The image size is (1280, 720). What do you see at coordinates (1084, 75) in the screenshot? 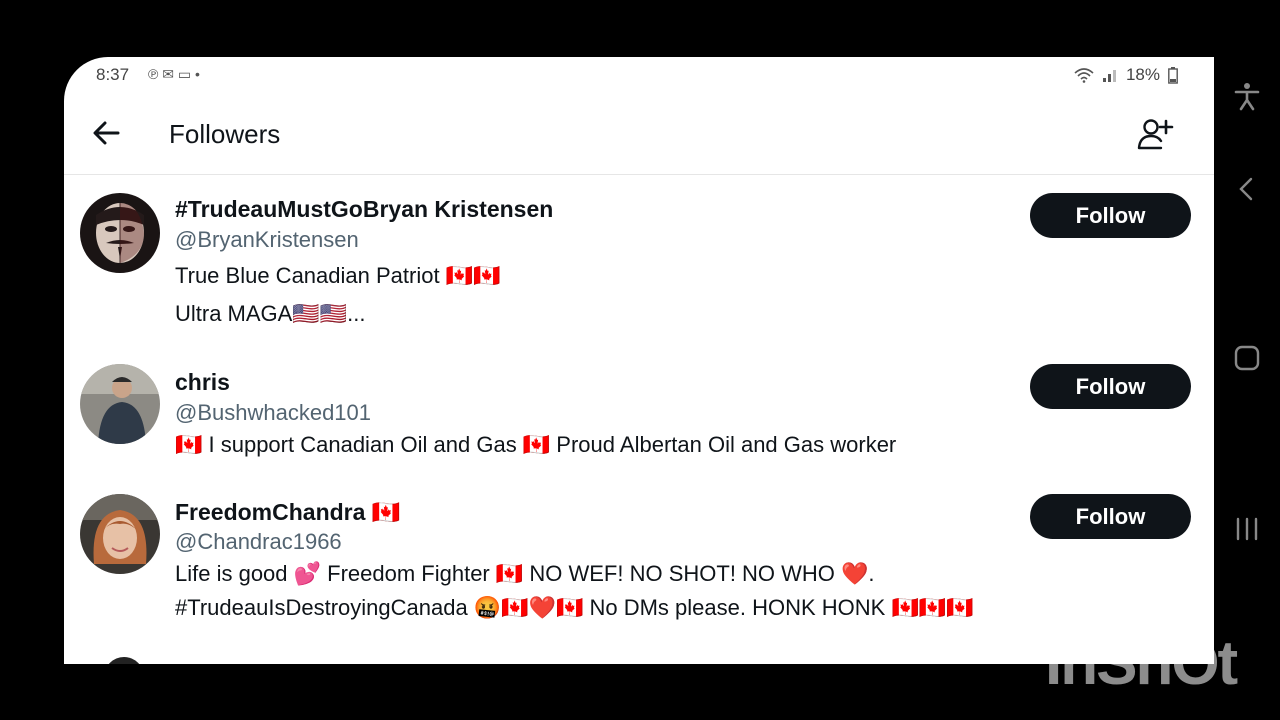
I see `wifi-icon` at bounding box center [1084, 75].